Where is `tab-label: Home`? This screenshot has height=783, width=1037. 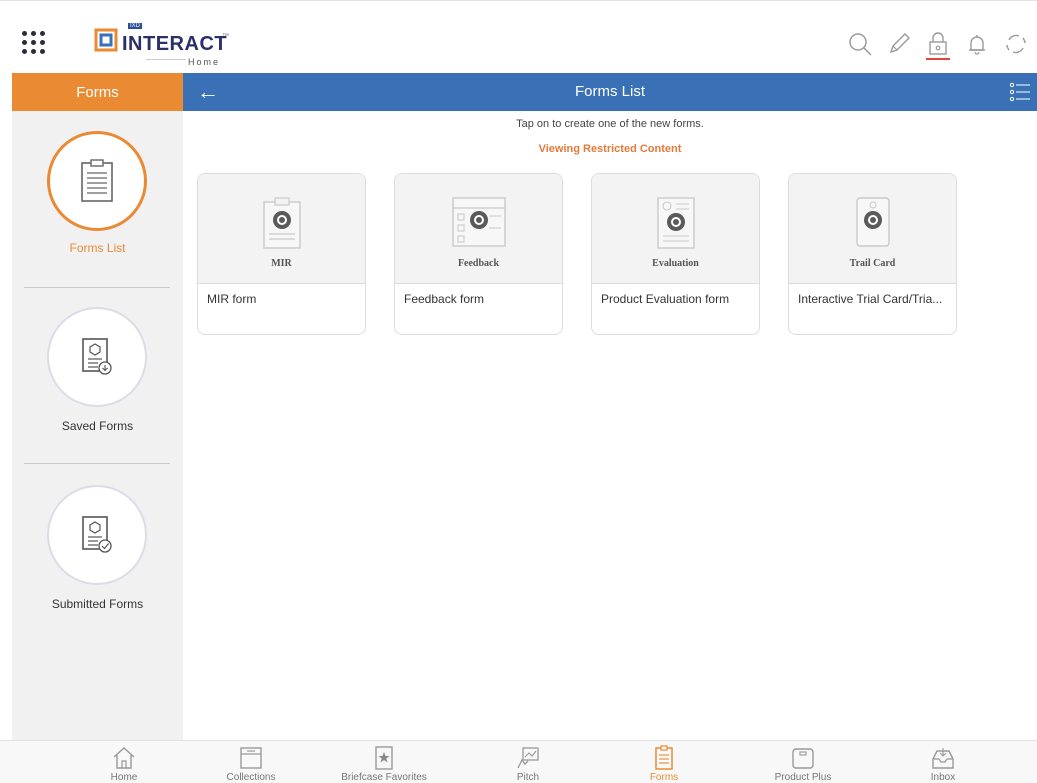
tab-label: Home is located at coordinates (124, 777).